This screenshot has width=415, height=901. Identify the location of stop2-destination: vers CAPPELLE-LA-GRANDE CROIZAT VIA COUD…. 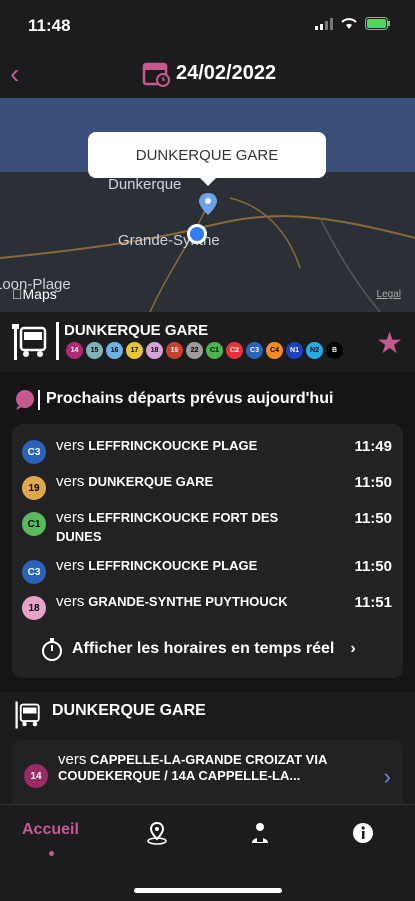
(208, 768).